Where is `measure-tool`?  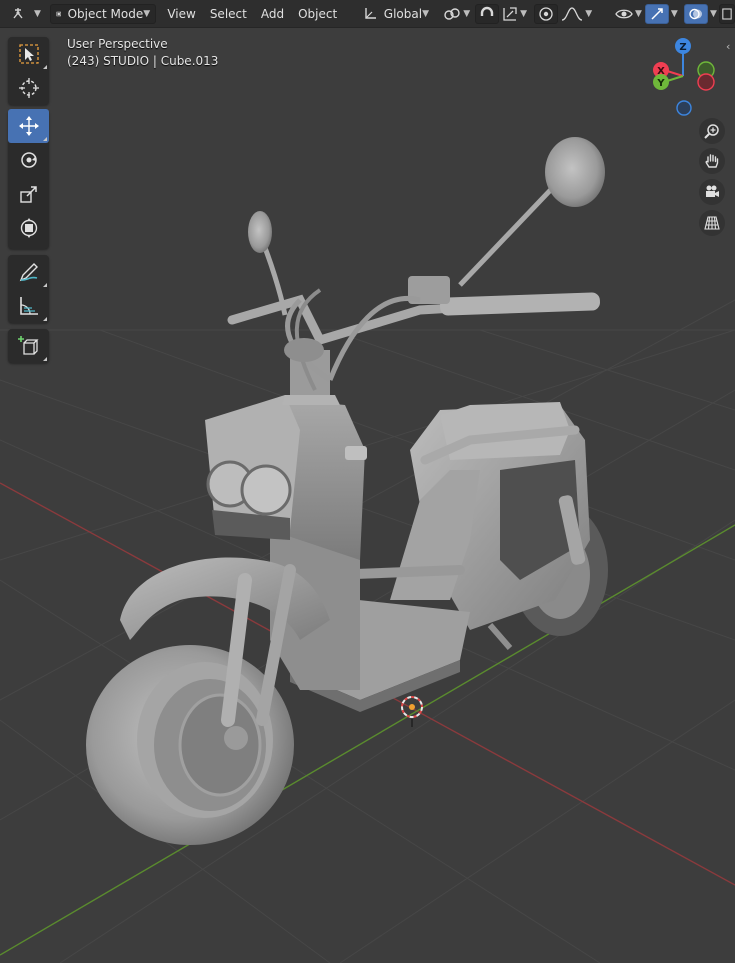 measure-tool is located at coordinates (28, 306).